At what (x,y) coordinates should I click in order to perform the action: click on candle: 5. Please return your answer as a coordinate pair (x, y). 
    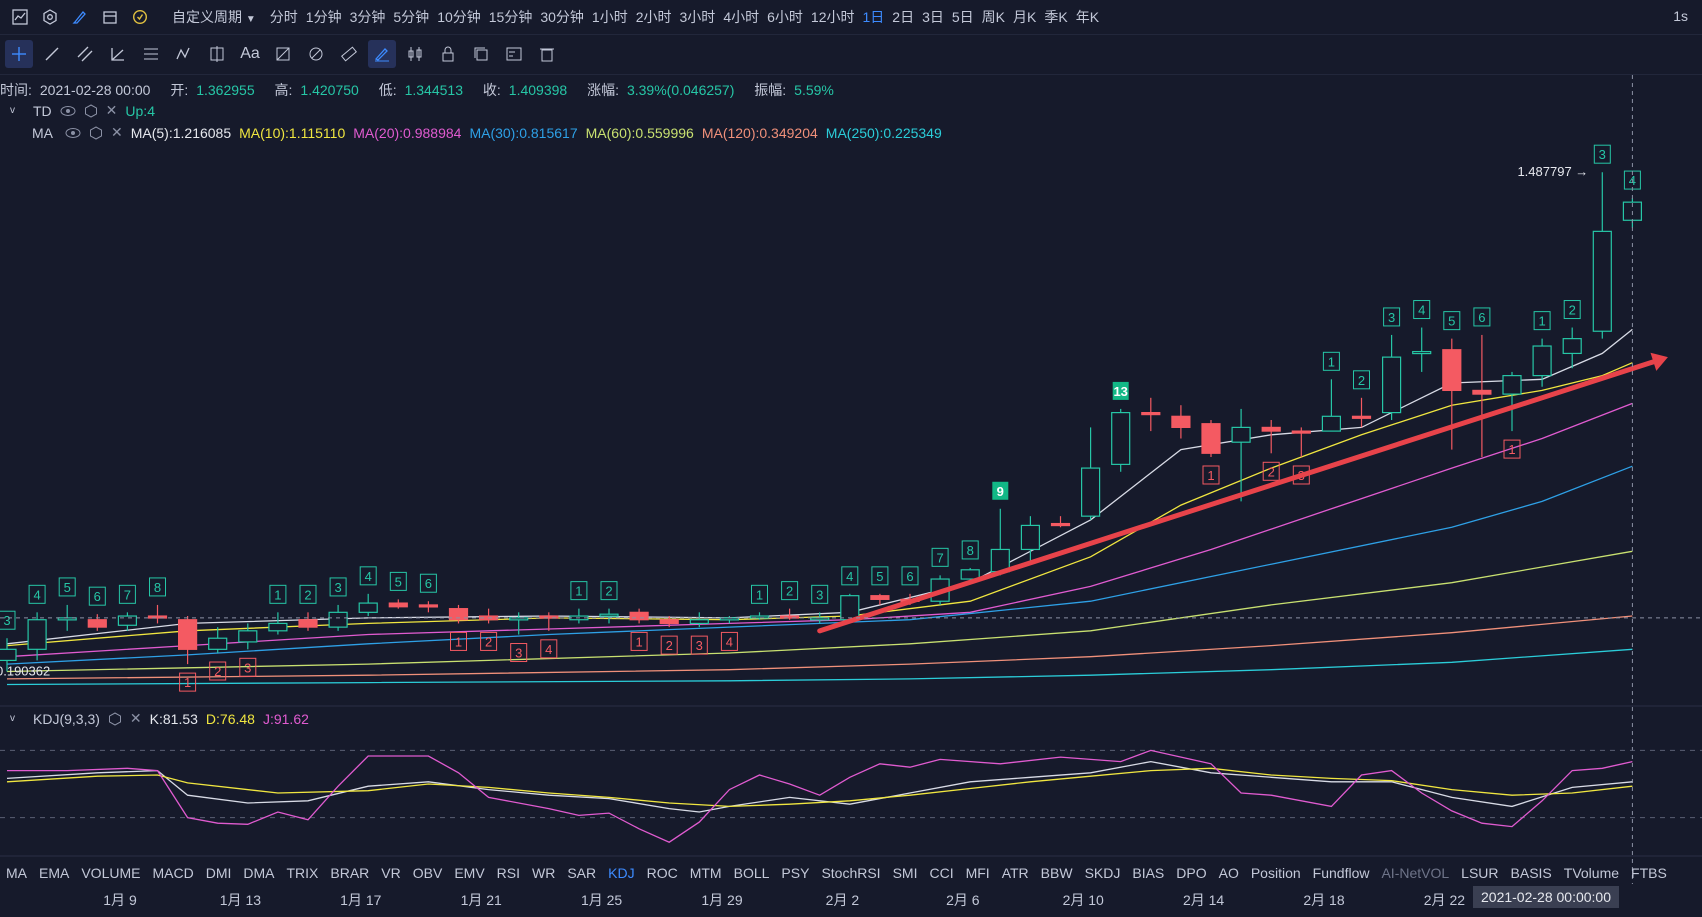
    Looking at the image, I should click on (67, 604).